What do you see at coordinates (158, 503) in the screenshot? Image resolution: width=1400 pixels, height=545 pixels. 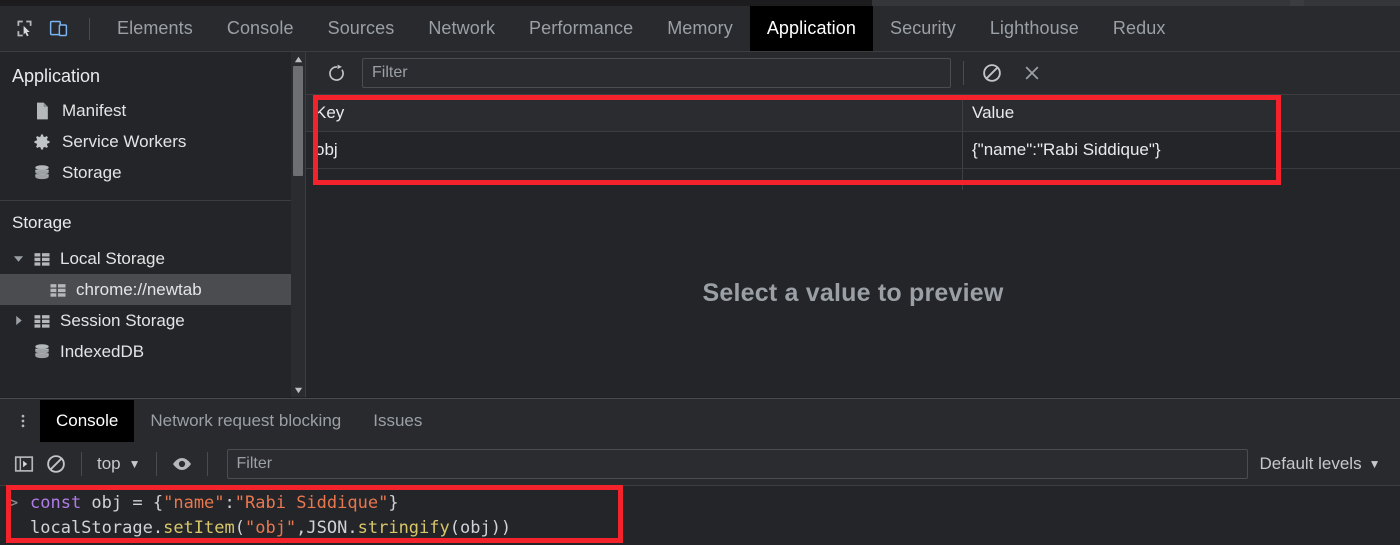 I see `code-token: {` at bounding box center [158, 503].